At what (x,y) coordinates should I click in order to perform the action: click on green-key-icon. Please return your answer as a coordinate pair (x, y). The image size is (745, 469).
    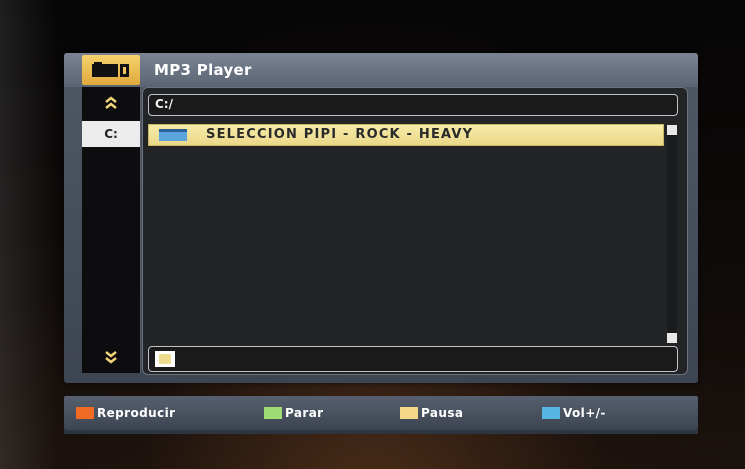
    Looking at the image, I should click on (273, 413).